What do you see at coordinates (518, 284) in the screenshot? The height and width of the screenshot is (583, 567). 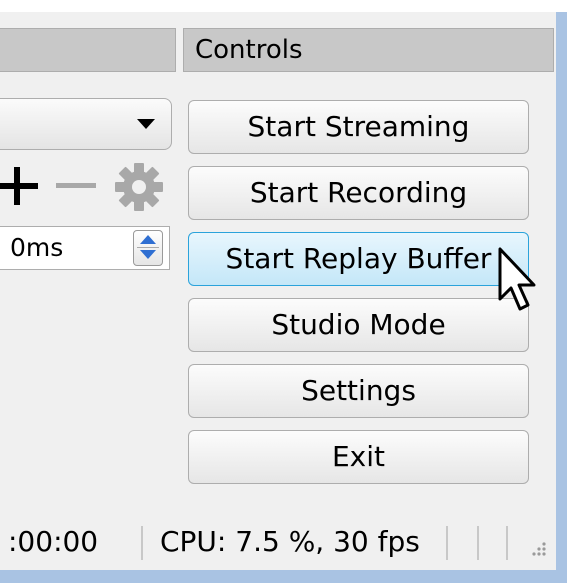 I see `mouse-pointer-icon` at bounding box center [518, 284].